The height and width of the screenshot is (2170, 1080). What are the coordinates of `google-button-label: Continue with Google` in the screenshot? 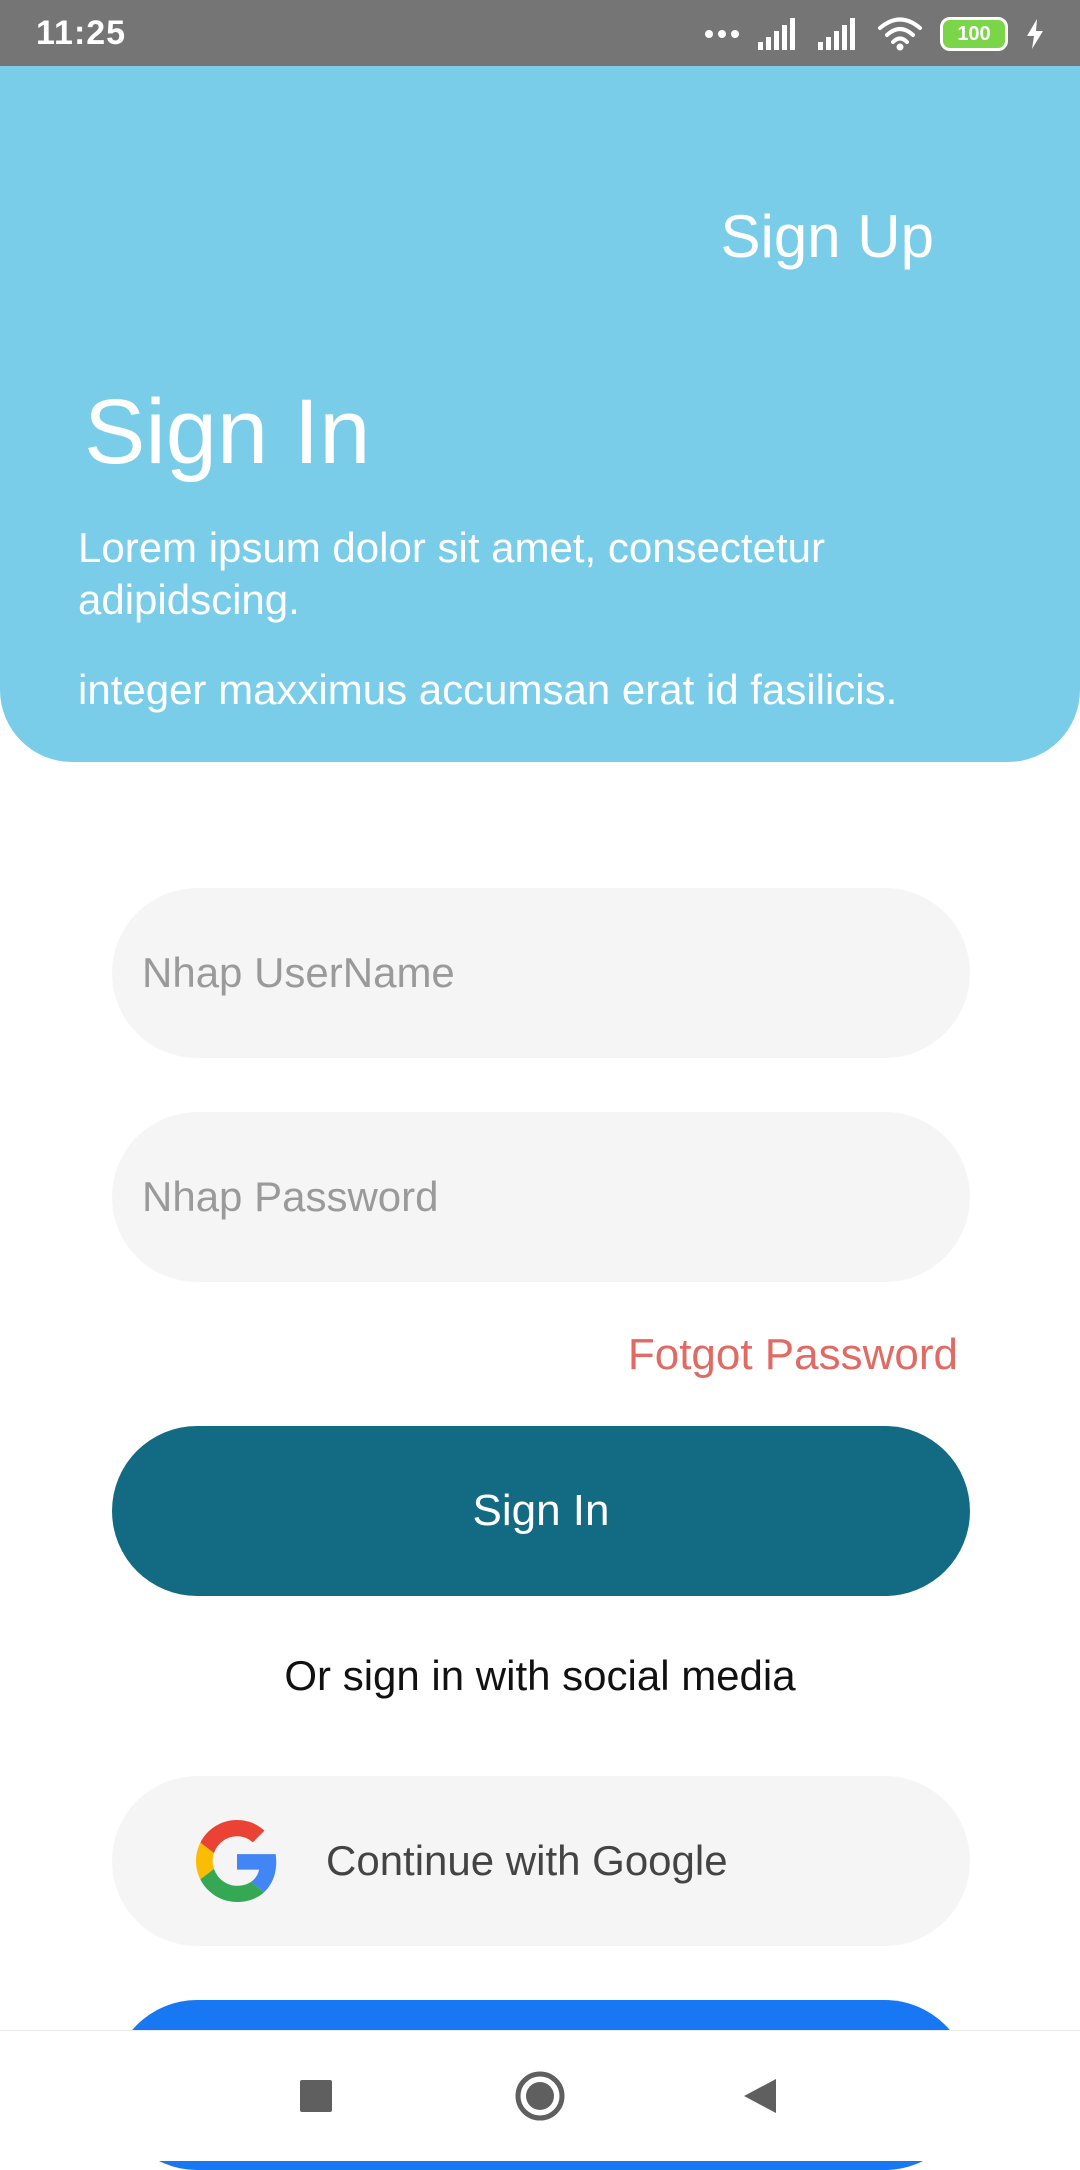 It's located at (527, 1860).